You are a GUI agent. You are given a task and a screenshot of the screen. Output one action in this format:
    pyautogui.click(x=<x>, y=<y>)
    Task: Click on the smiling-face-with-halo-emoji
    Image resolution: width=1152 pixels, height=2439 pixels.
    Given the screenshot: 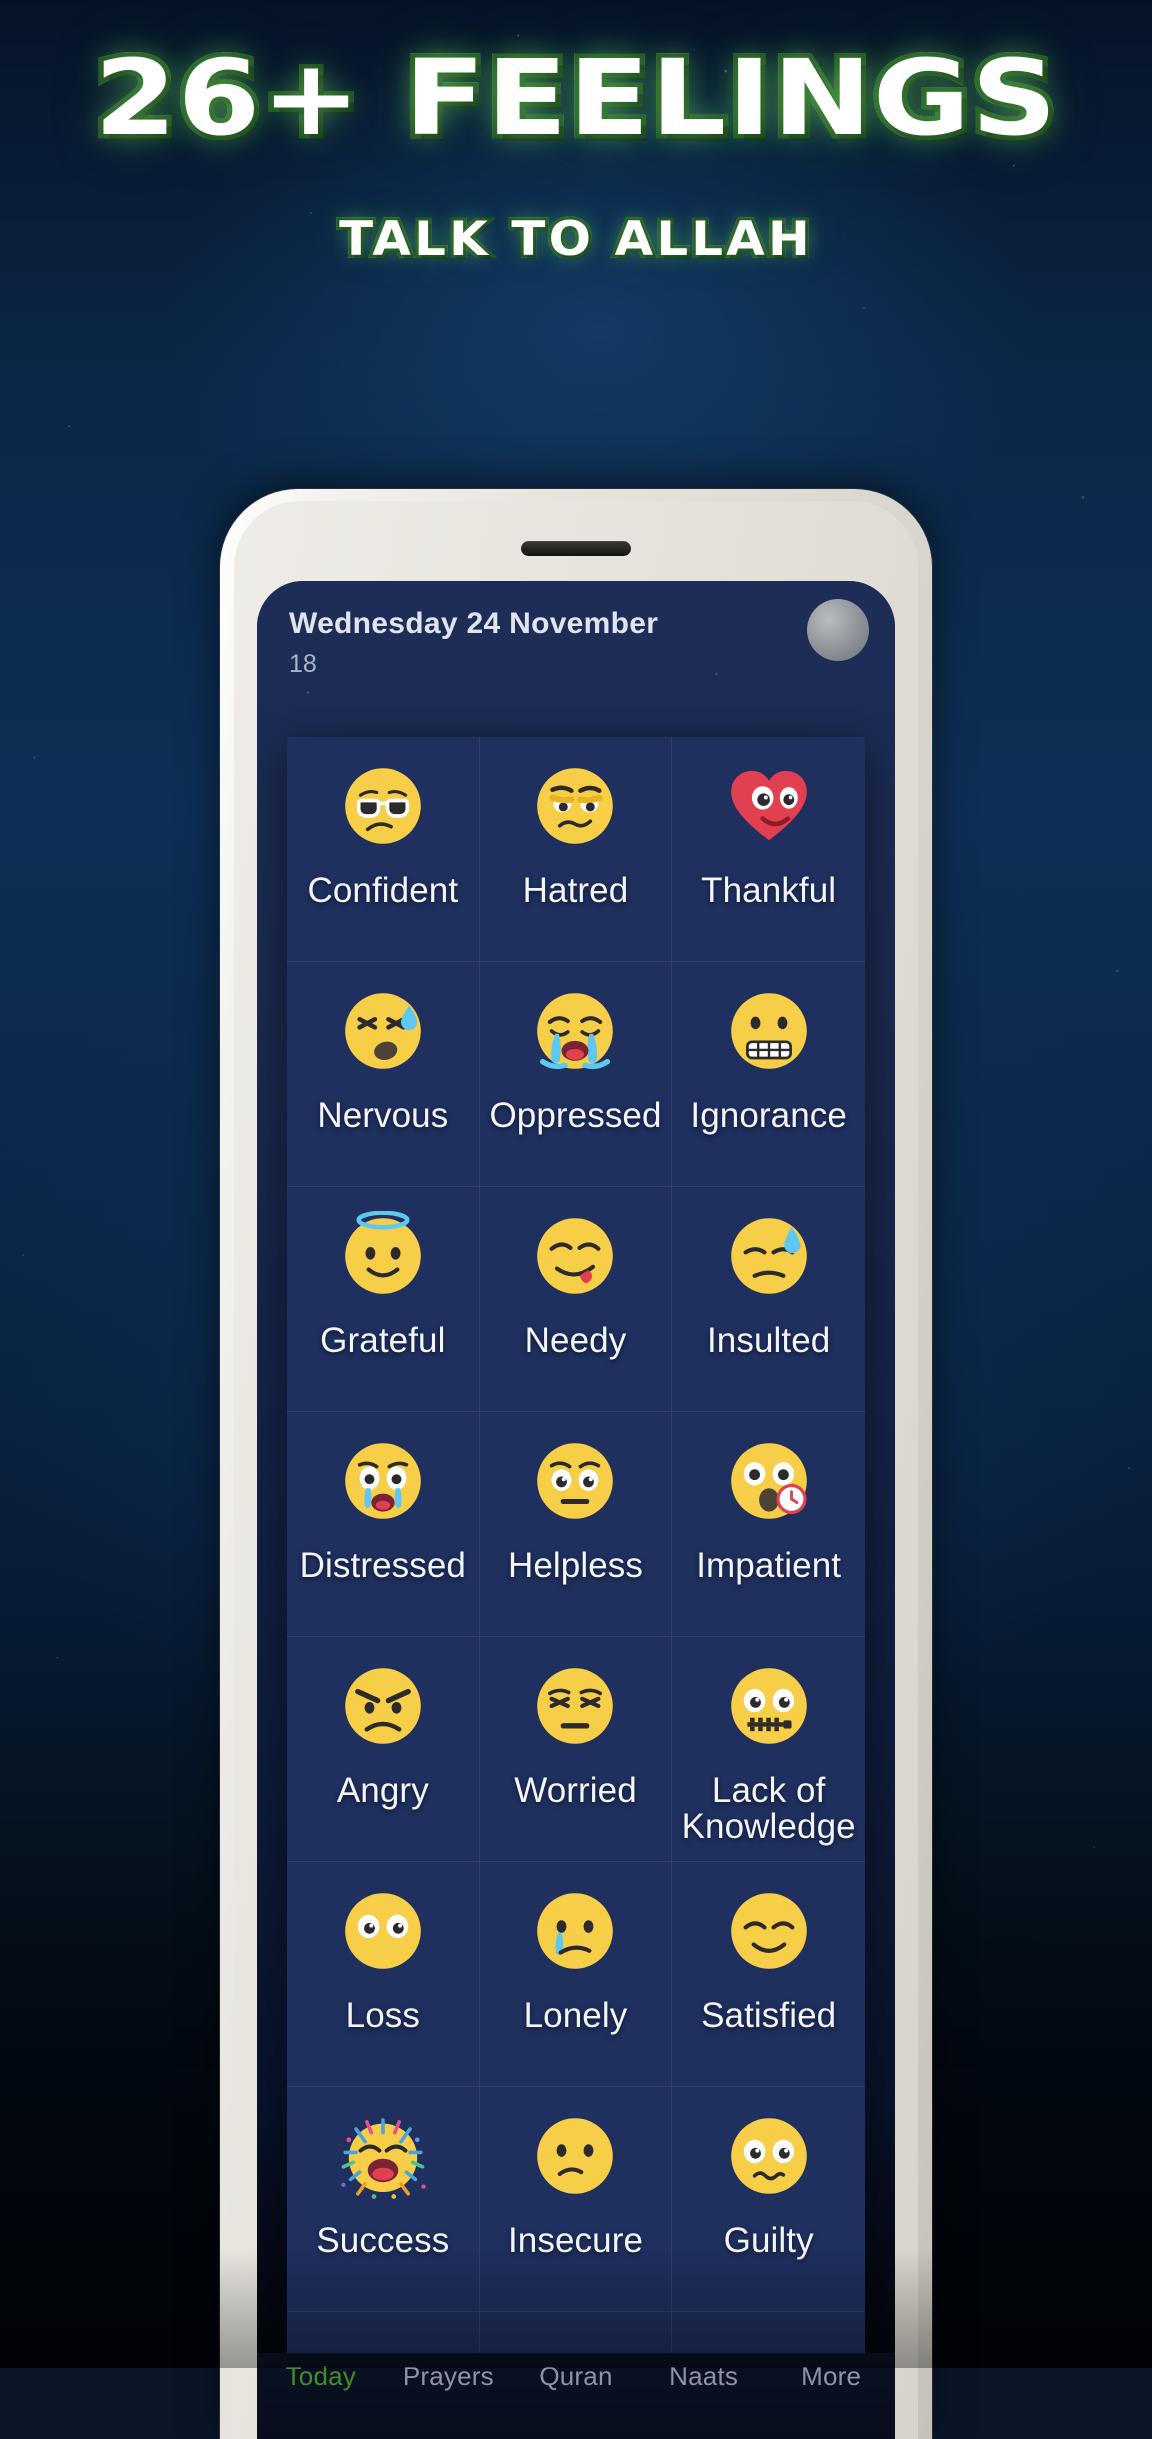 What is the action you would take?
    pyautogui.click(x=383, y=1256)
    